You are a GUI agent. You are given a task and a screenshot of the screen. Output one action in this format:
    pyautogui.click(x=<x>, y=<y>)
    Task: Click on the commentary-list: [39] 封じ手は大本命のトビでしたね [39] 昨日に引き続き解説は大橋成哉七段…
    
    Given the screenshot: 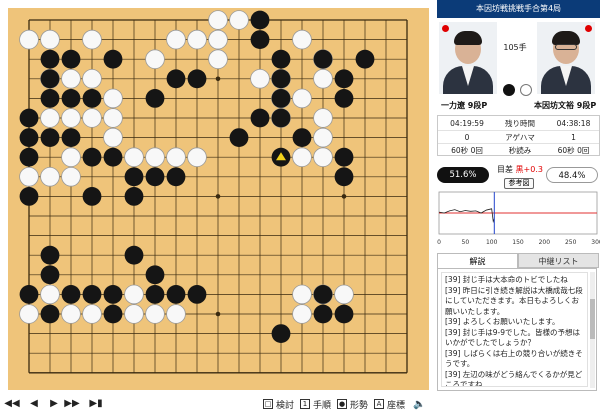 What is the action you would take?
    pyautogui.click(x=514, y=329)
    